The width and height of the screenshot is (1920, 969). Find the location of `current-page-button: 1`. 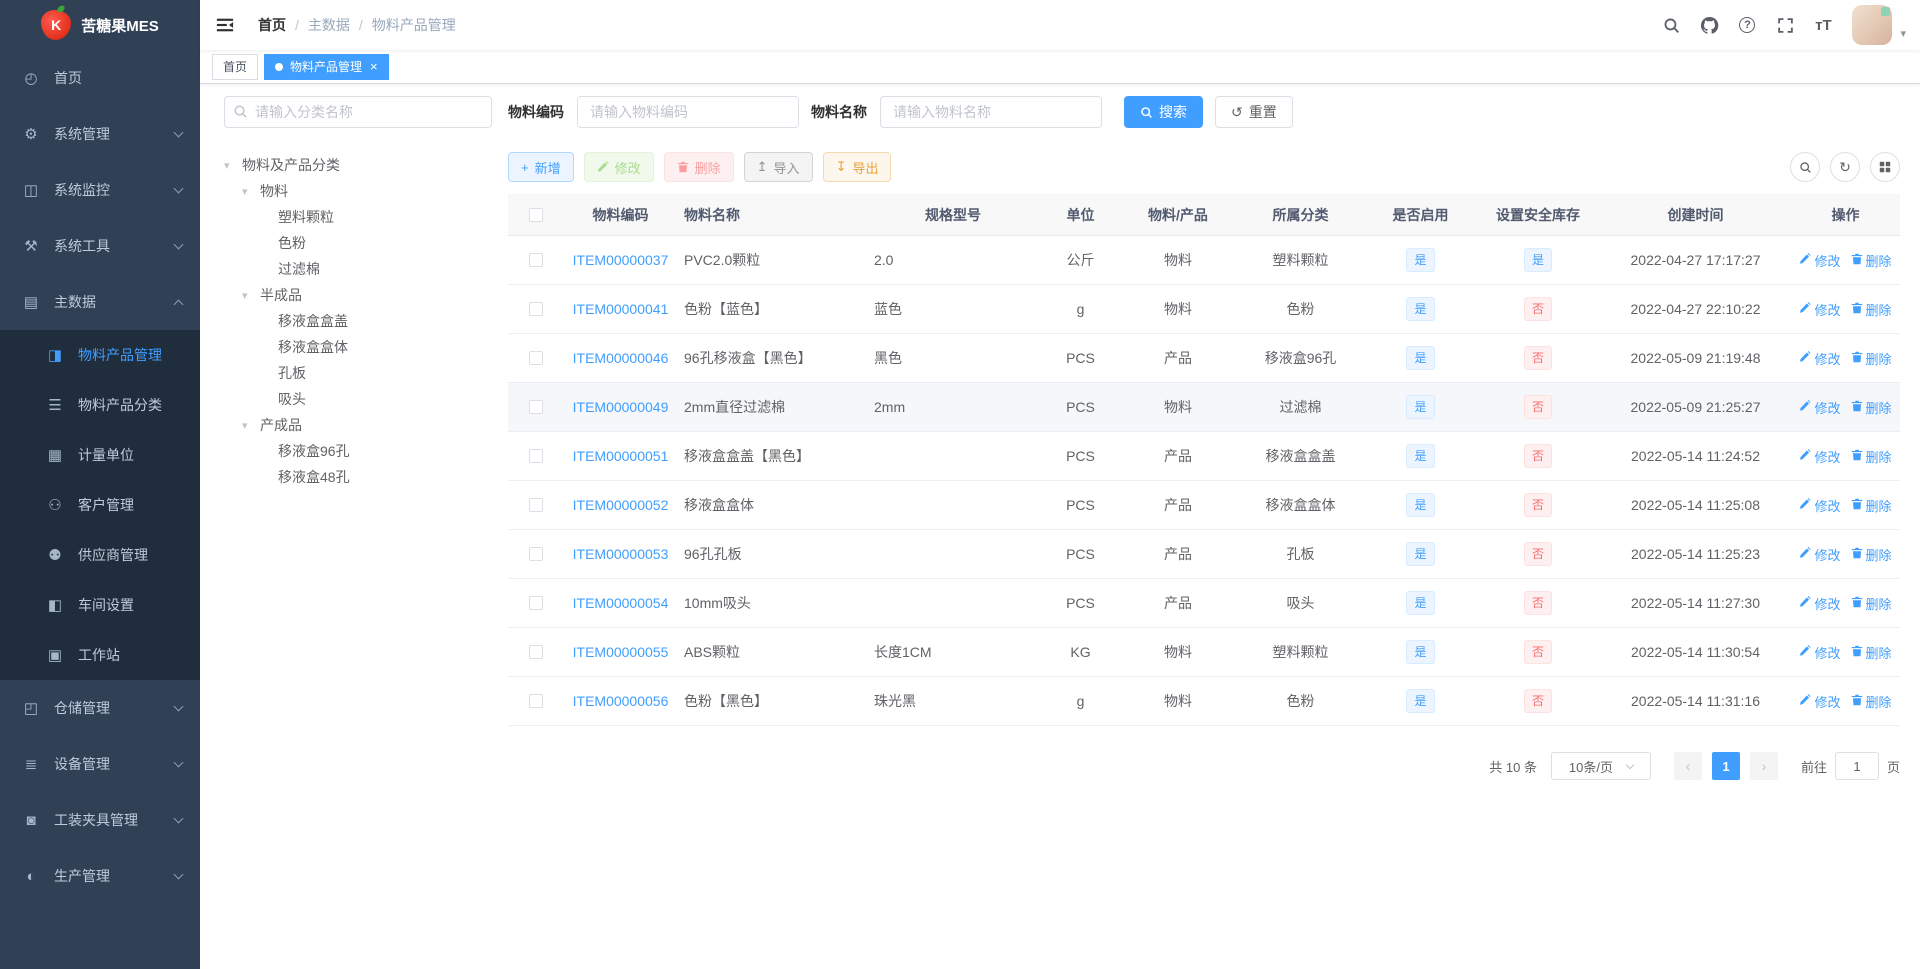

current-page-button: 1 is located at coordinates (1725, 766).